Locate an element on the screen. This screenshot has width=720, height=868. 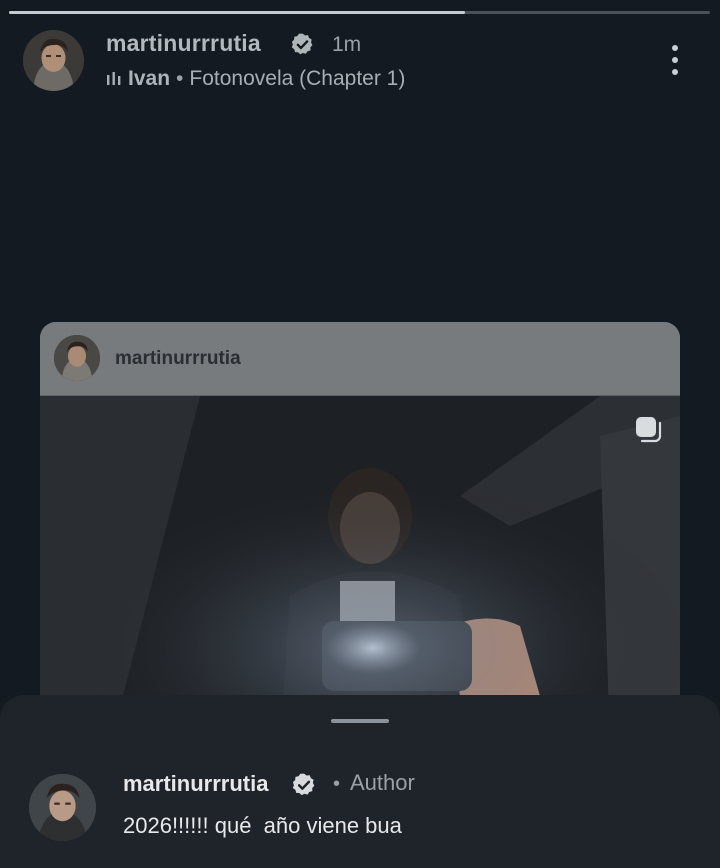
post-time: 1m is located at coordinates (347, 44).